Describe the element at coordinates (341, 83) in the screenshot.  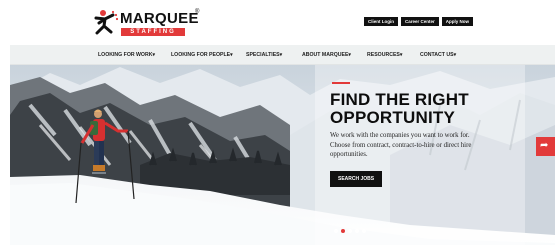
I see `title-accent-bar` at that location.